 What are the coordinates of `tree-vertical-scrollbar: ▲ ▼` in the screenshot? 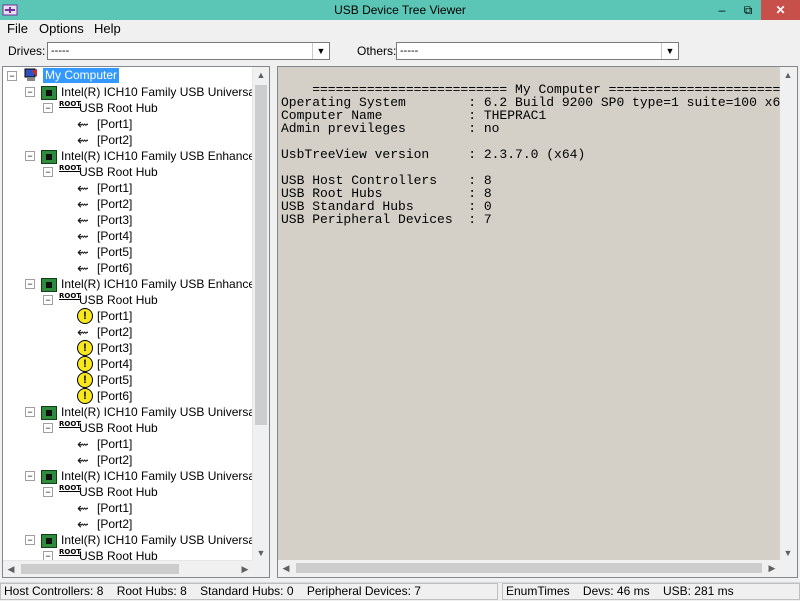 It's located at (260, 314).